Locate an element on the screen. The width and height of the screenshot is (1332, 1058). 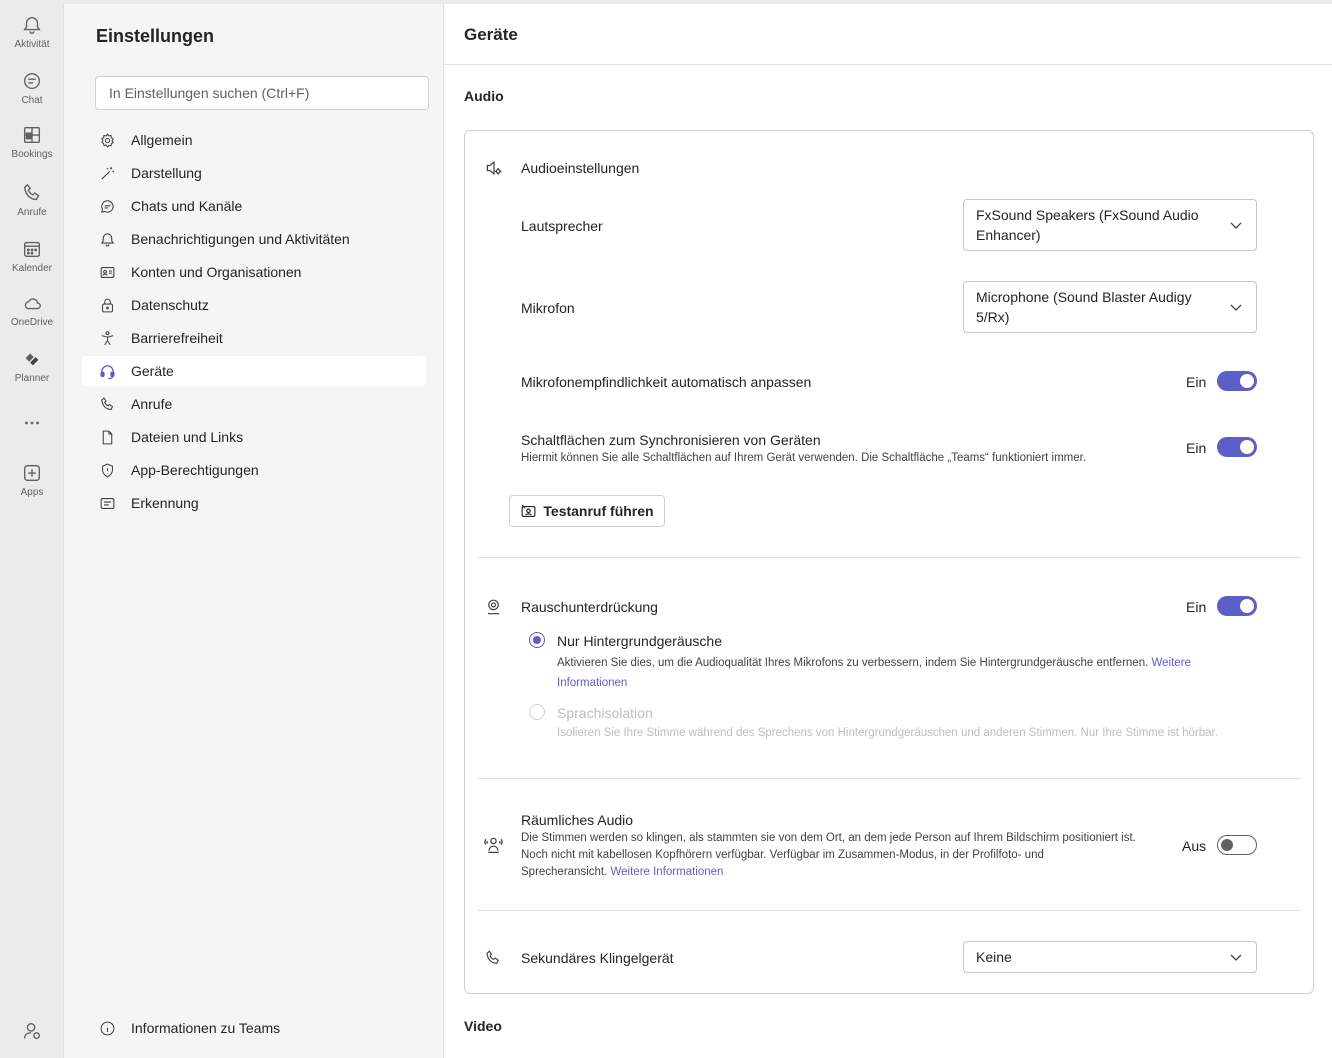
rail-label: OneDrive is located at coordinates (32, 322).